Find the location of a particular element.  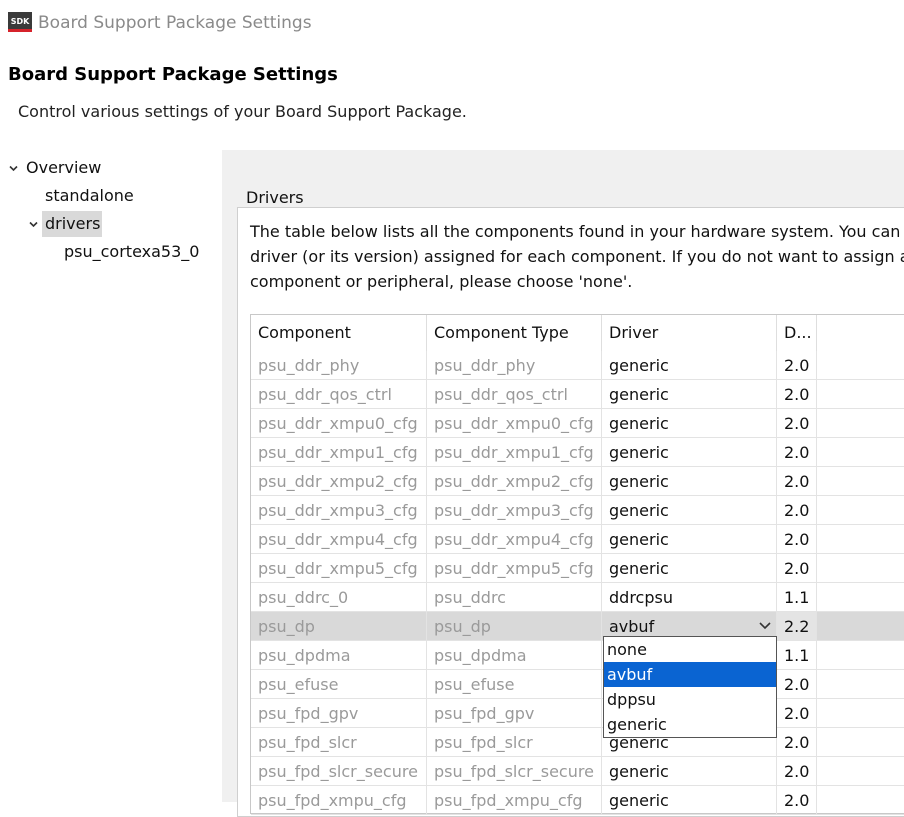

table-row: psu_ddrc_0 psu_ddrc ddrcpsu 1.1 is located at coordinates (577, 597).